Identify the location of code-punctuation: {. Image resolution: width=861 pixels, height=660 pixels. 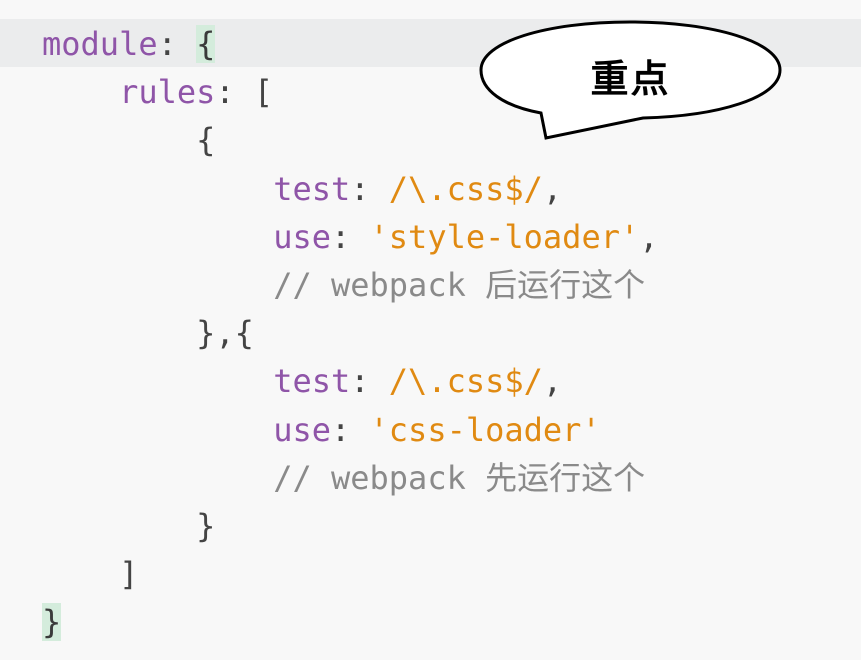
(206, 140).